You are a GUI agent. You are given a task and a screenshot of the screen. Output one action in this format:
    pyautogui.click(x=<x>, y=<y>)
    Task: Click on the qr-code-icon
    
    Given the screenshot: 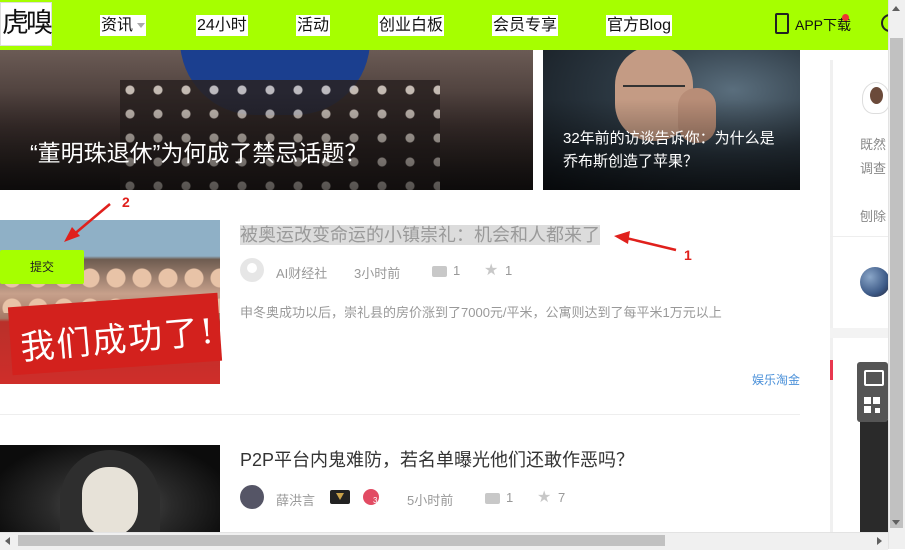 What is the action you would take?
    pyautogui.click(x=872, y=405)
    